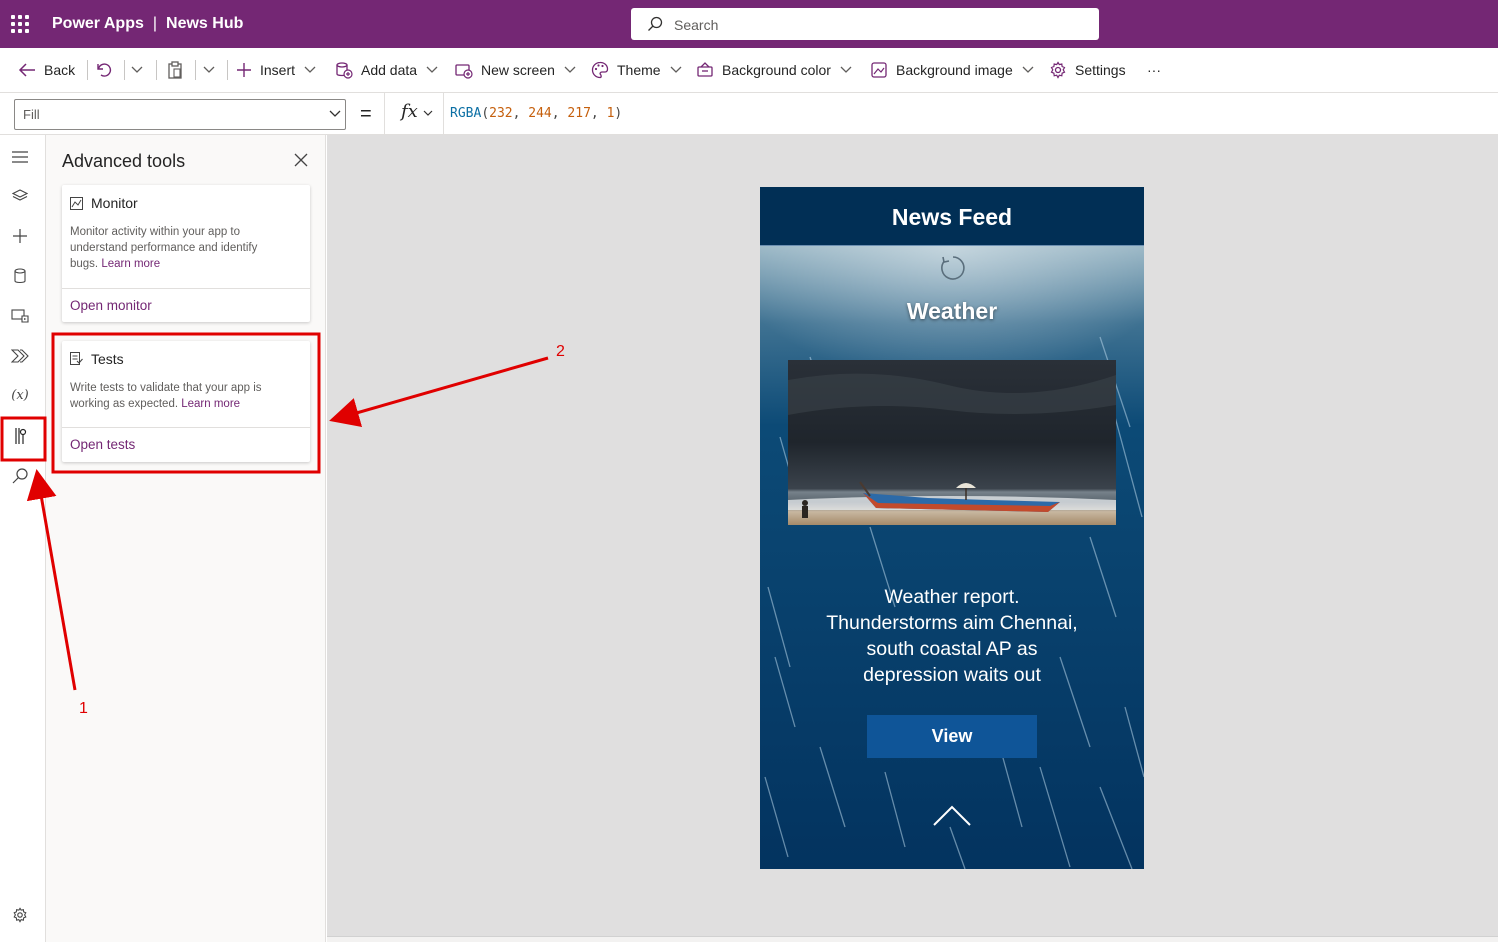  What do you see at coordinates (244, 70) in the screenshot?
I see `plus-icon` at bounding box center [244, 70].